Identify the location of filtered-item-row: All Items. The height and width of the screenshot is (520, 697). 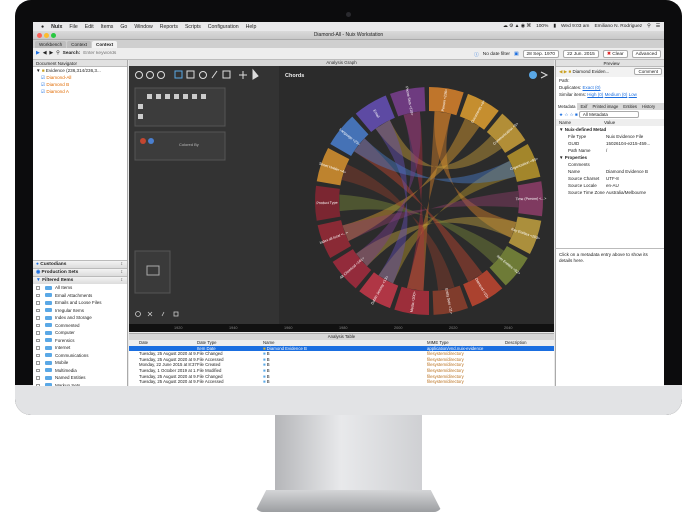
(80, 288).